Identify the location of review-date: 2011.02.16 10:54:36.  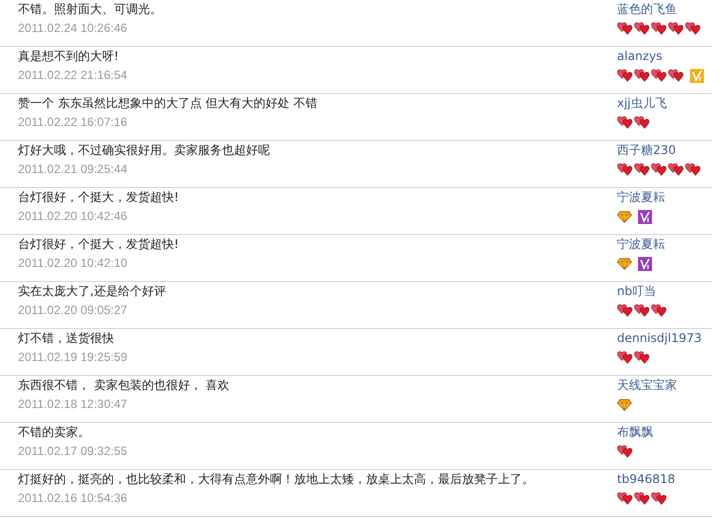
(73, 498).